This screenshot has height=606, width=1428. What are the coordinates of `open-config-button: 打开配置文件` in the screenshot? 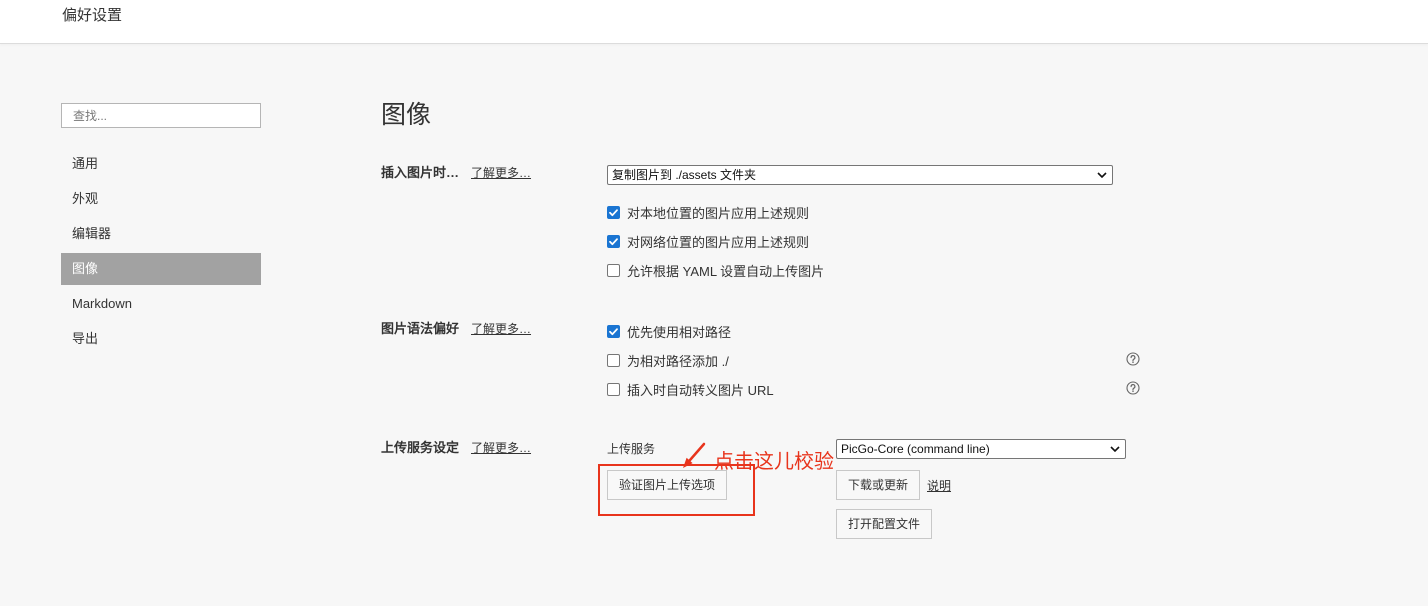 It's located at (884, 524).